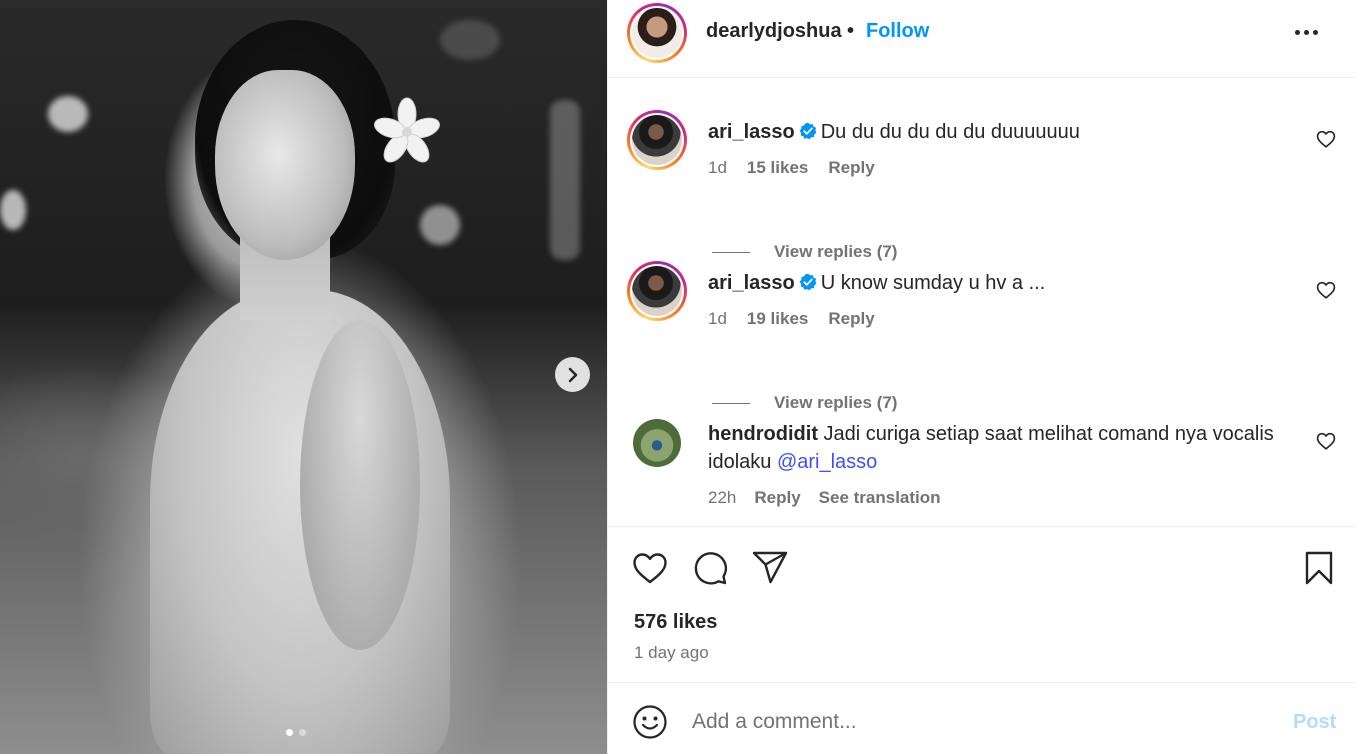 This screenshot has width=1355, height=754. I want to click on see-translation-button: See translation, so click(880, 498).